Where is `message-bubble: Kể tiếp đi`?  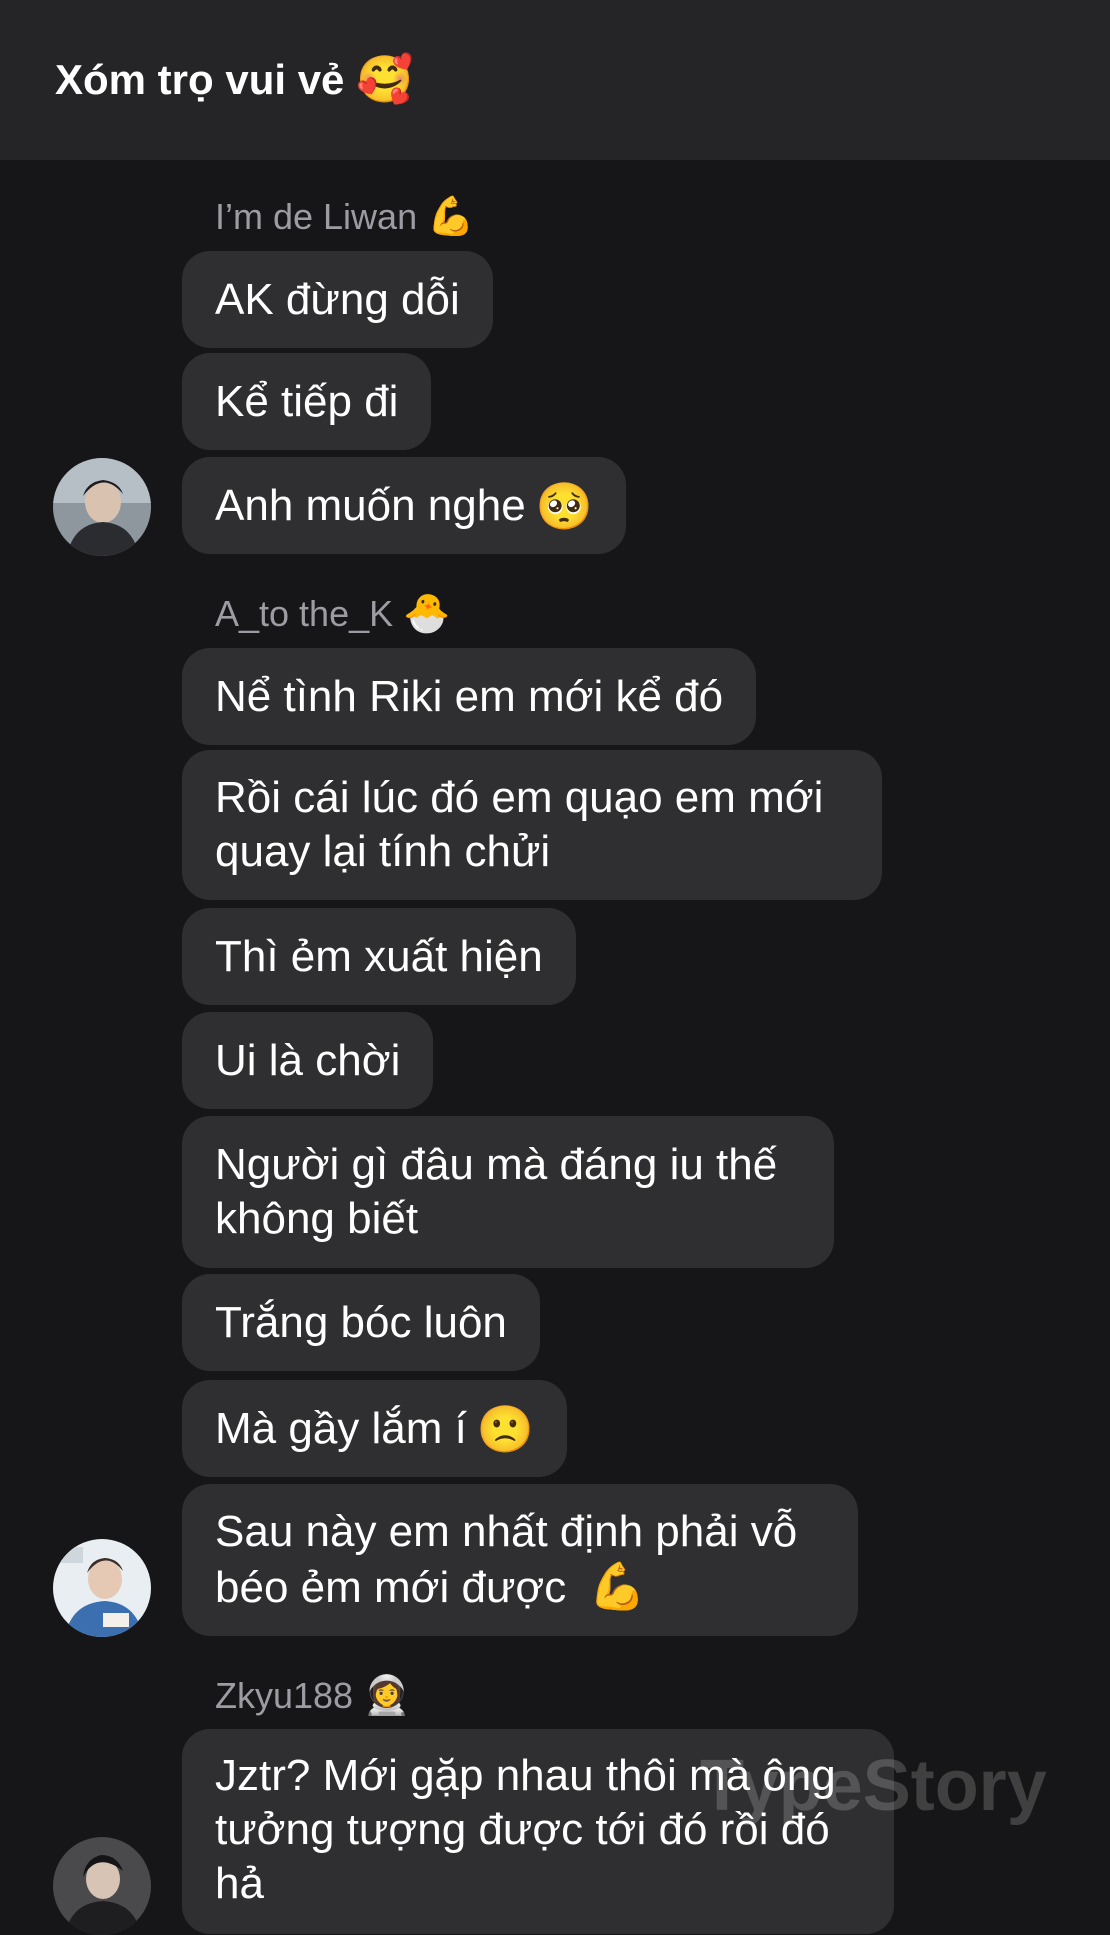
message-bubble: Kể tiếp đi is located at coordinates (307, 401).